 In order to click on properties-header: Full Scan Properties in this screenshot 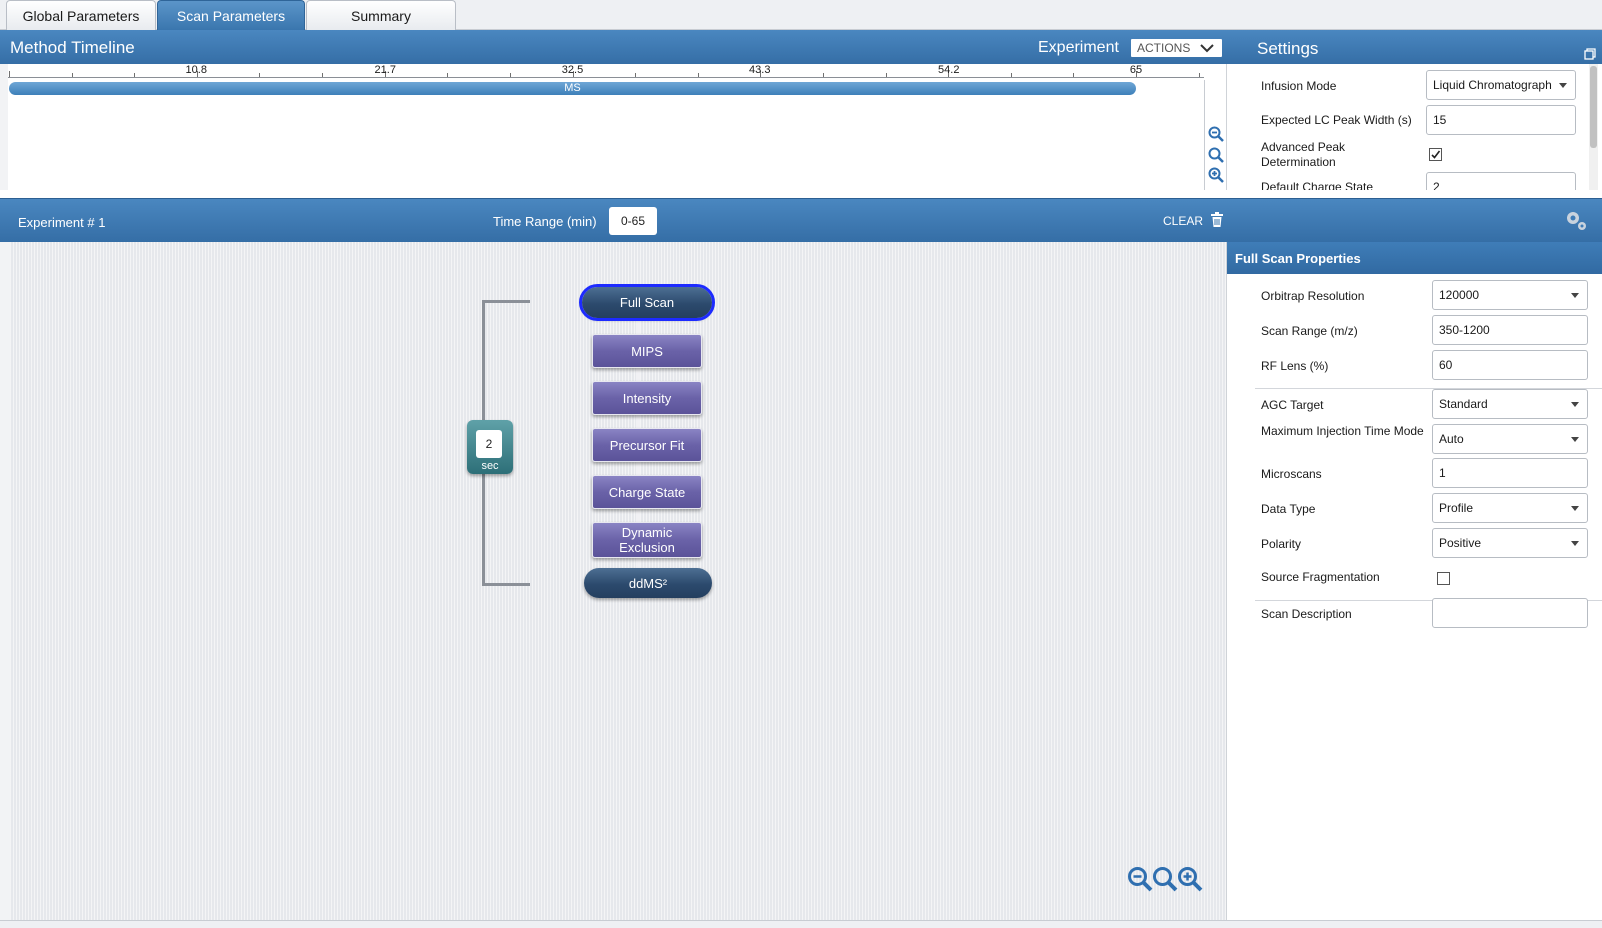, I will do `click(1414, 258)`.